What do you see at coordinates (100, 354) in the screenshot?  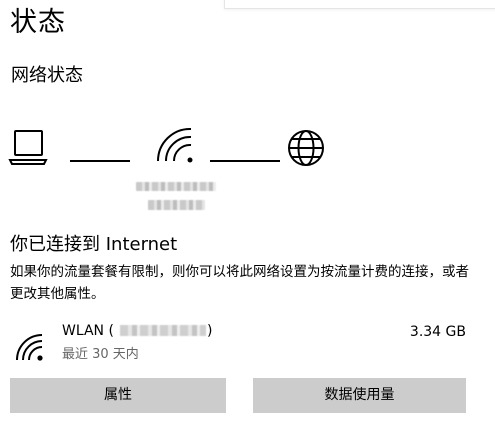 I see `usage-period: 最近 30 天内` at bounding box center [100, 354].